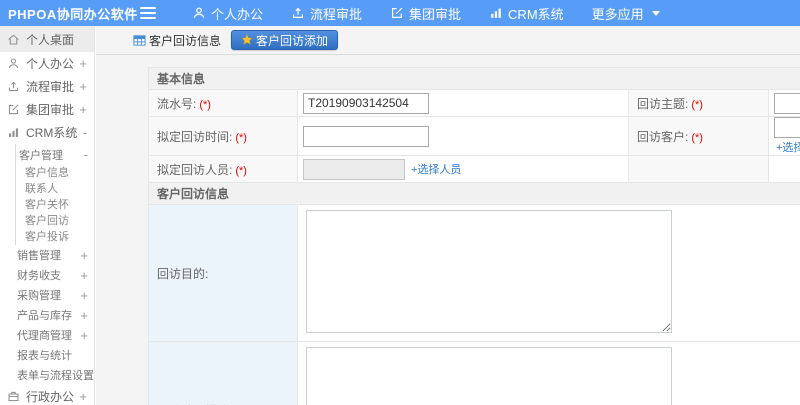  I want to click on chart-icon, so click(13, 132).